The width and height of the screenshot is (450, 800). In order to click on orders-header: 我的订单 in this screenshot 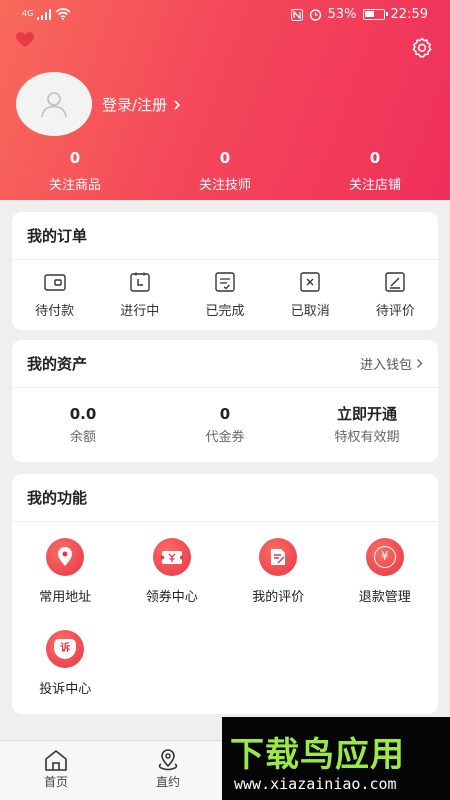, I will do `click(225, 236)`.